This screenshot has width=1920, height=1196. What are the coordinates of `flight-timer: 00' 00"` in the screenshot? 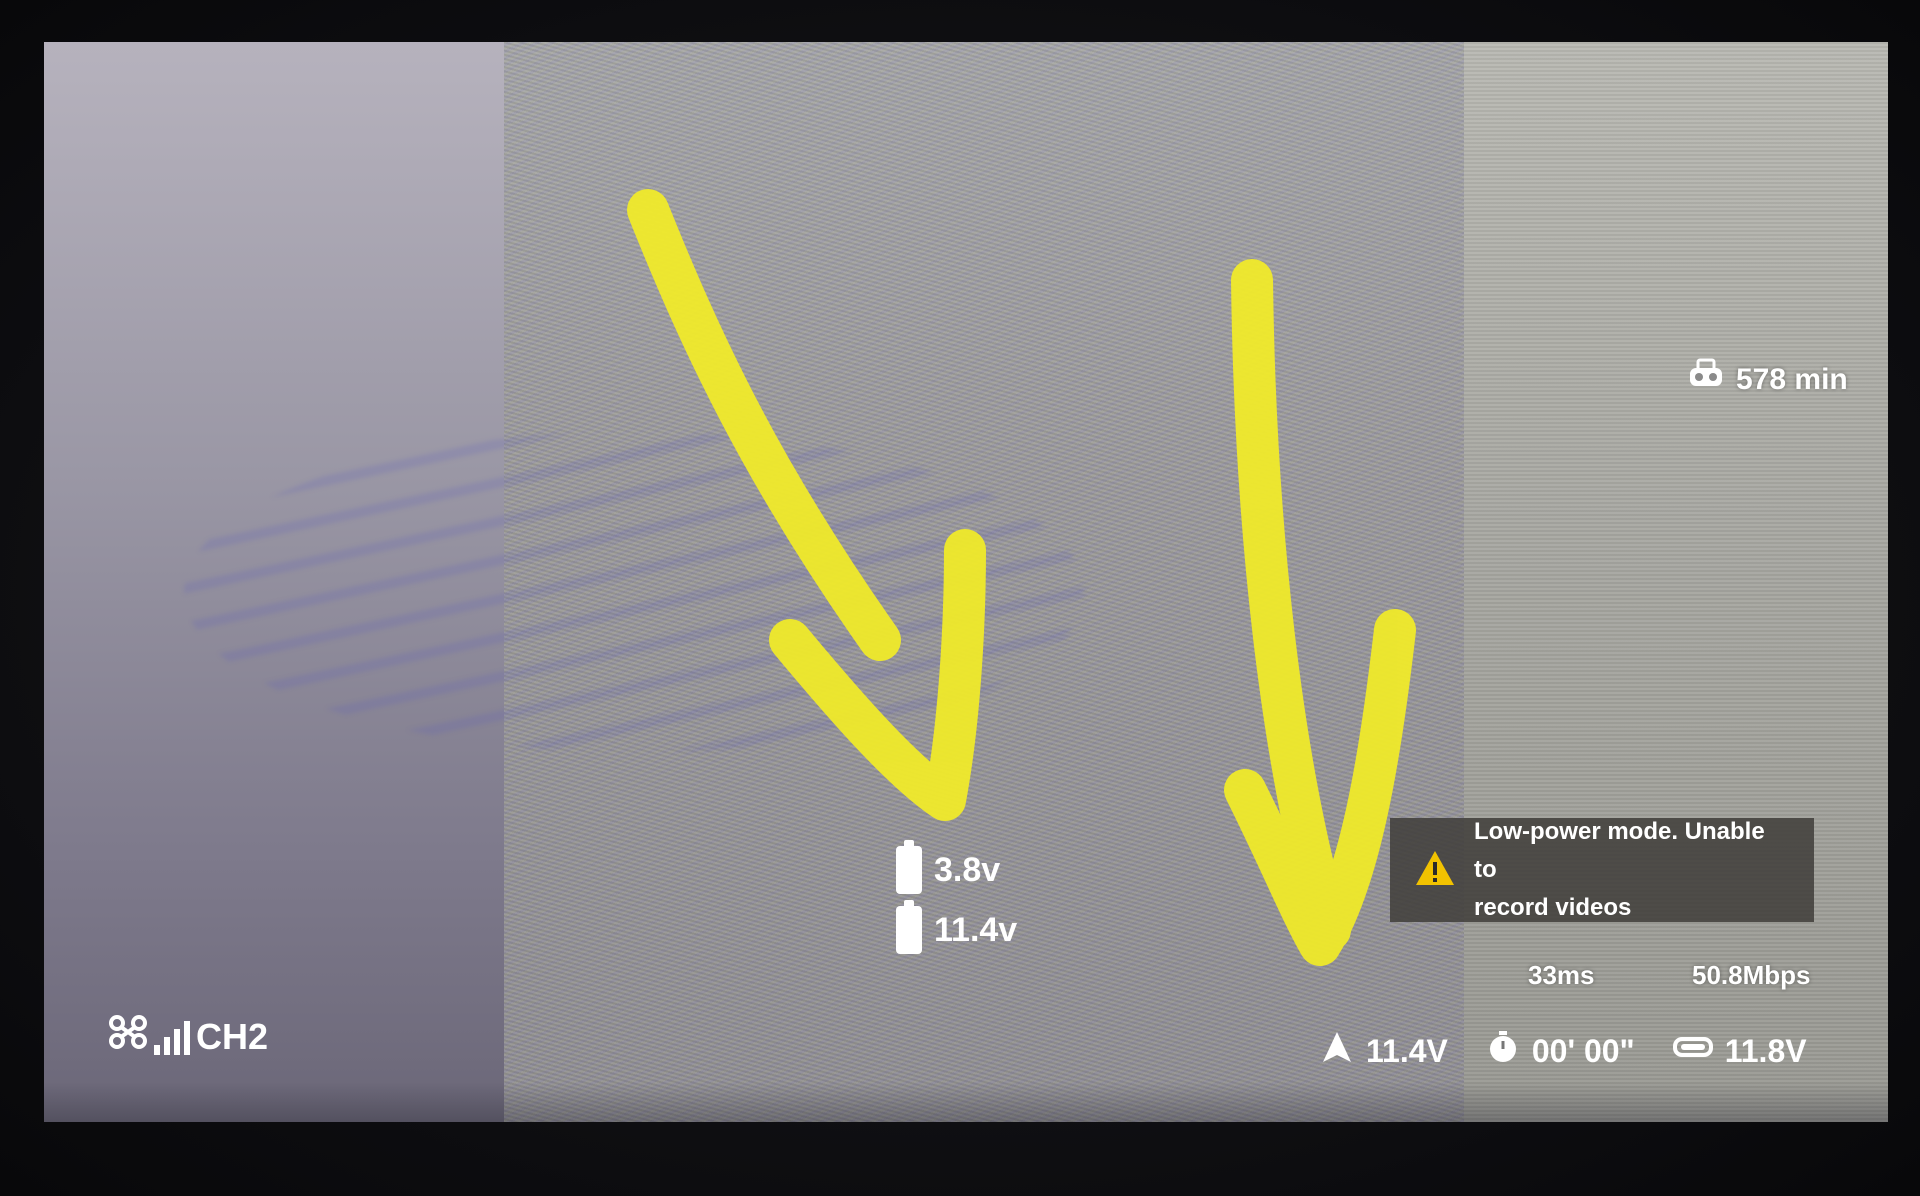 It's located at (1560, 1051).